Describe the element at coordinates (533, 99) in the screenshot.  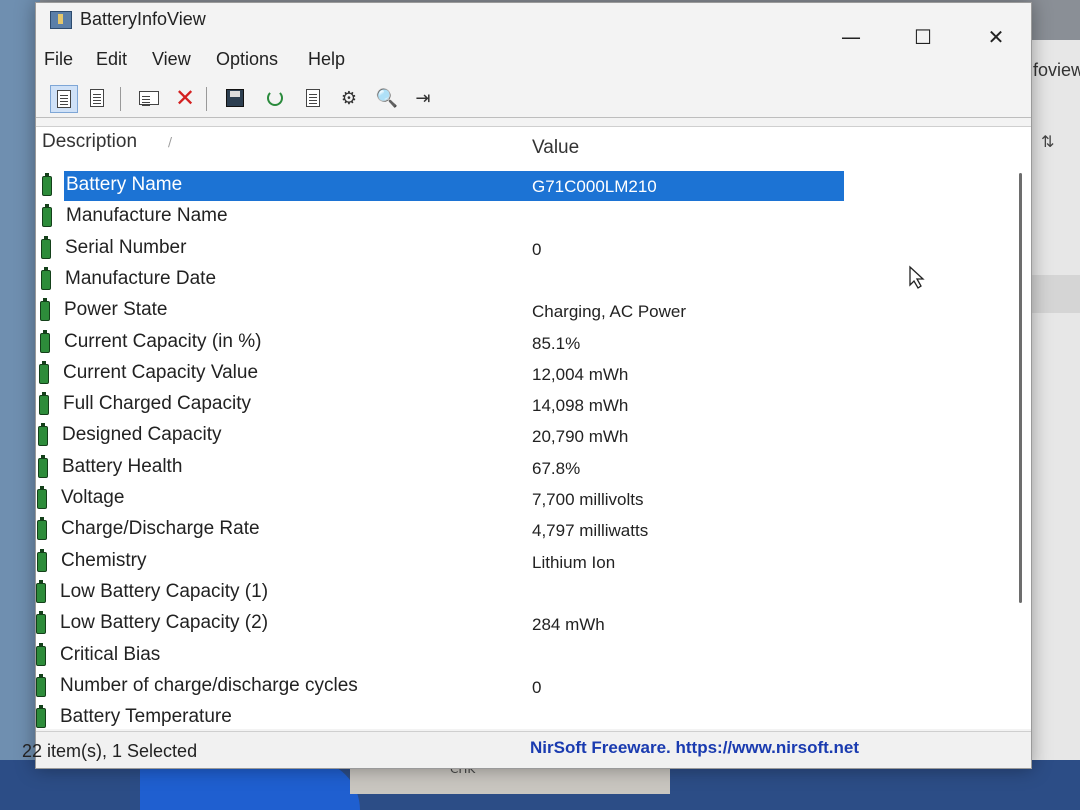
I see `toolbar: ✕ ⚙ 🔍 ⇥` at that location.